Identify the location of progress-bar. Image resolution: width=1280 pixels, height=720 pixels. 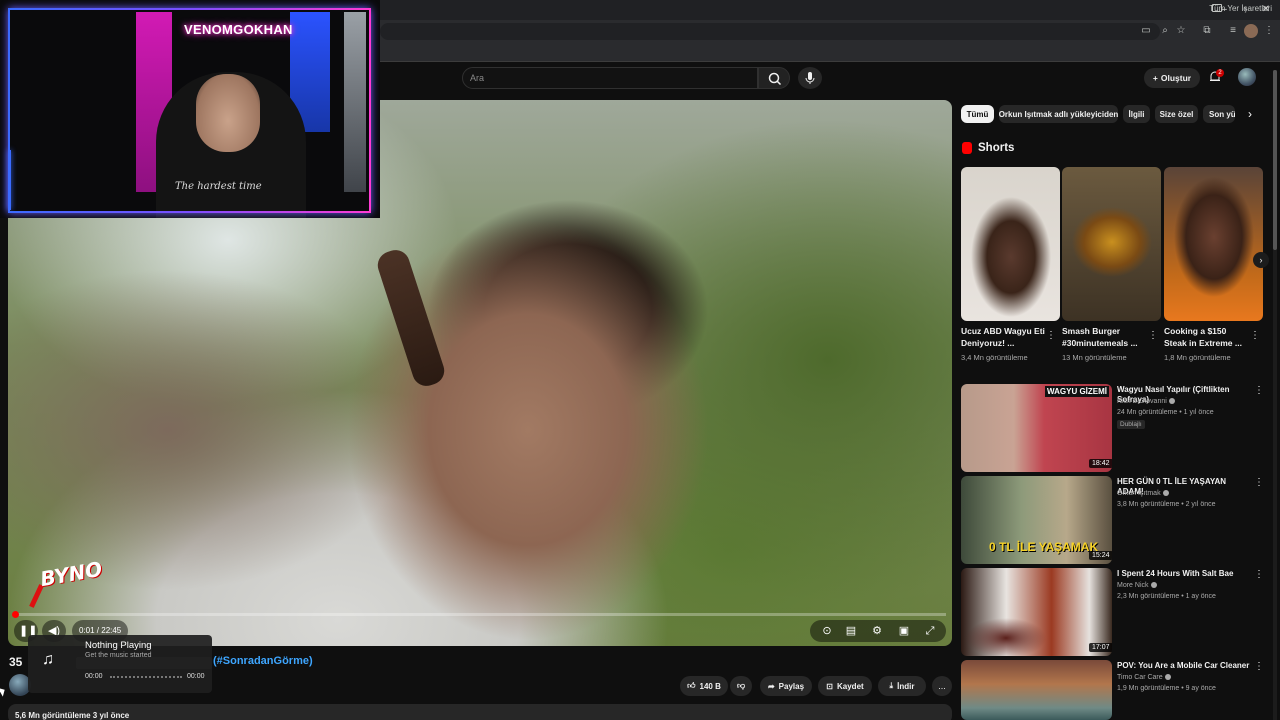
(480, 614).